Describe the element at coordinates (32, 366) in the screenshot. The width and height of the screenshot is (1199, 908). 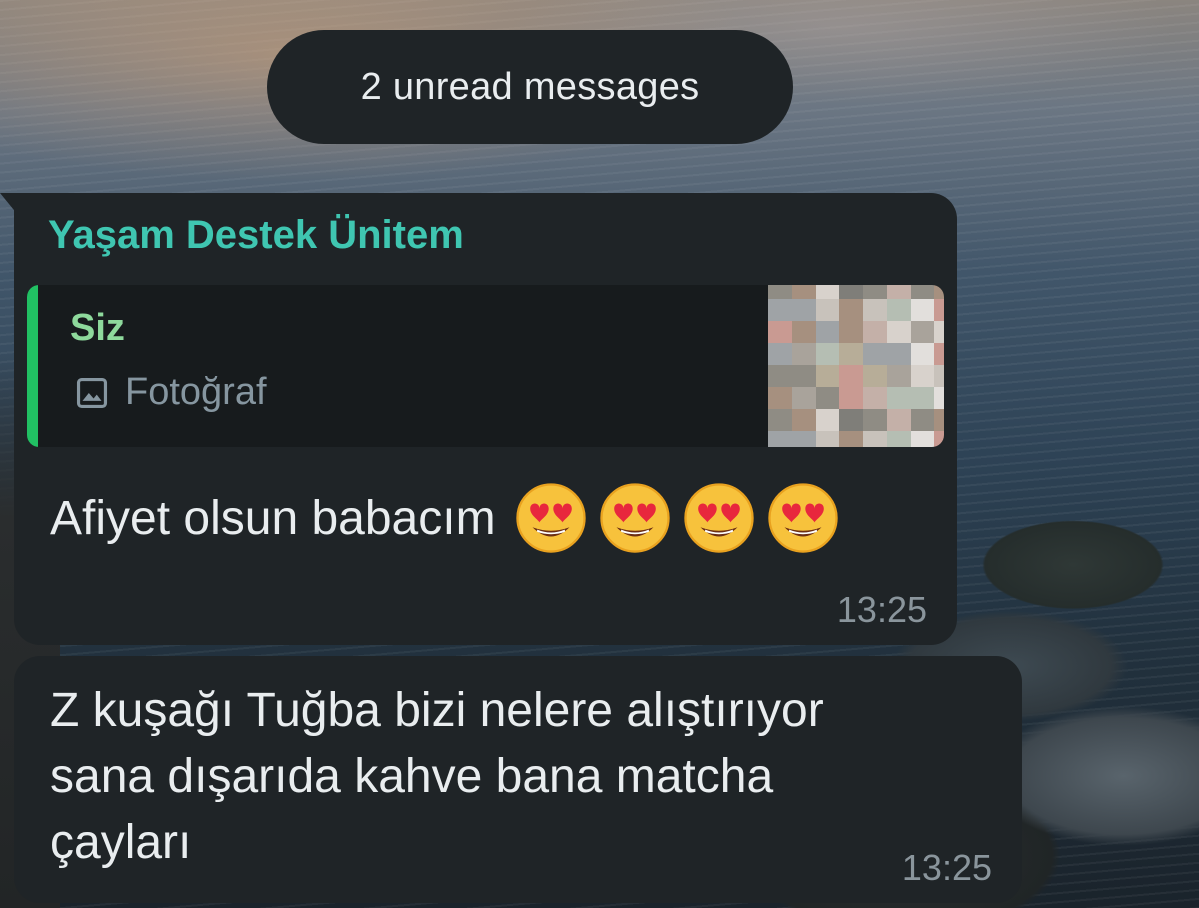
I see `quote-accent-bar` at that location.